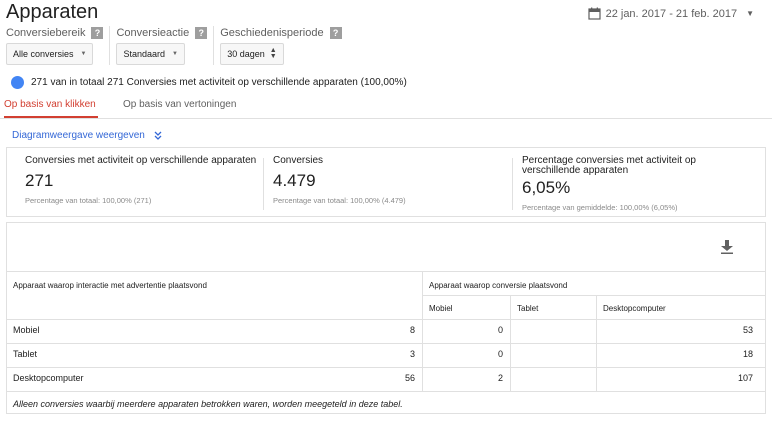  Describe the element at coordinates (441, 308) in the screenshot. I see `column-header-mobile: Mobiel` at that location.